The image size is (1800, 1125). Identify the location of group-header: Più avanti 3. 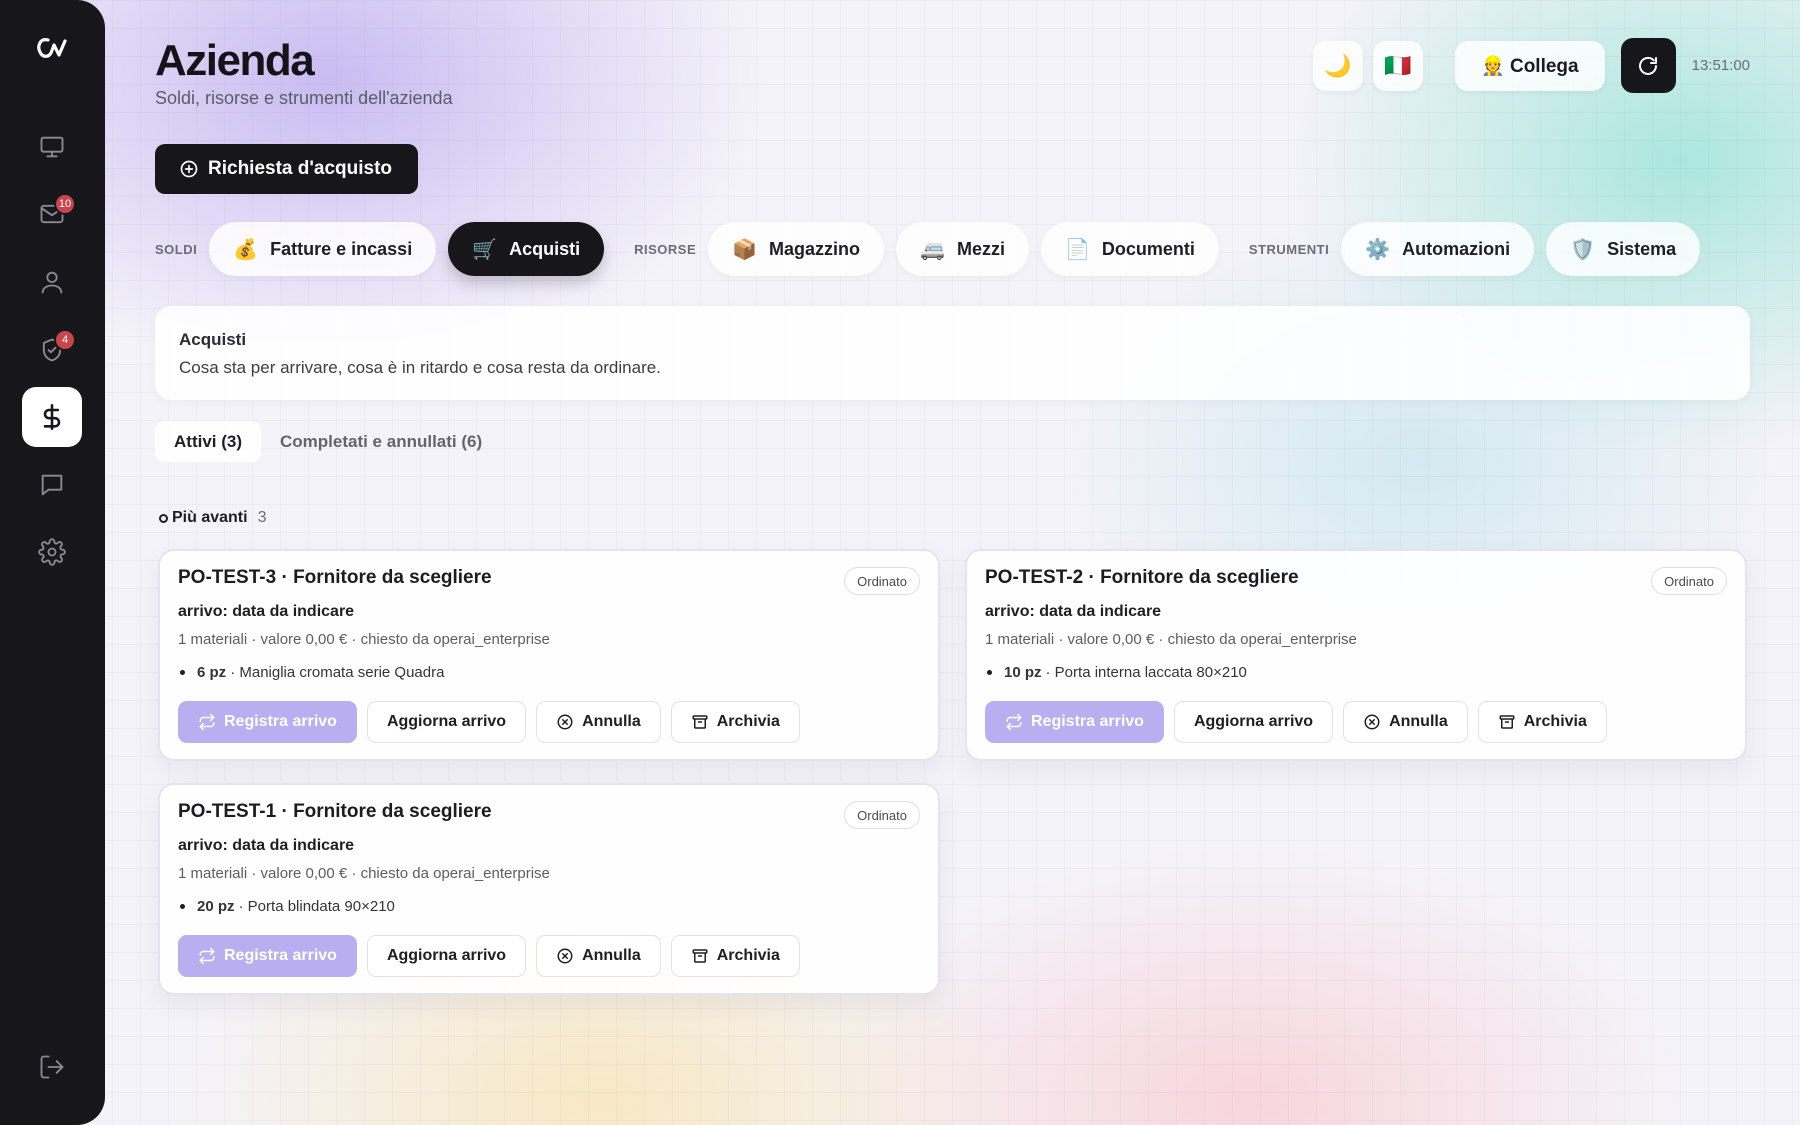
(212, 518).